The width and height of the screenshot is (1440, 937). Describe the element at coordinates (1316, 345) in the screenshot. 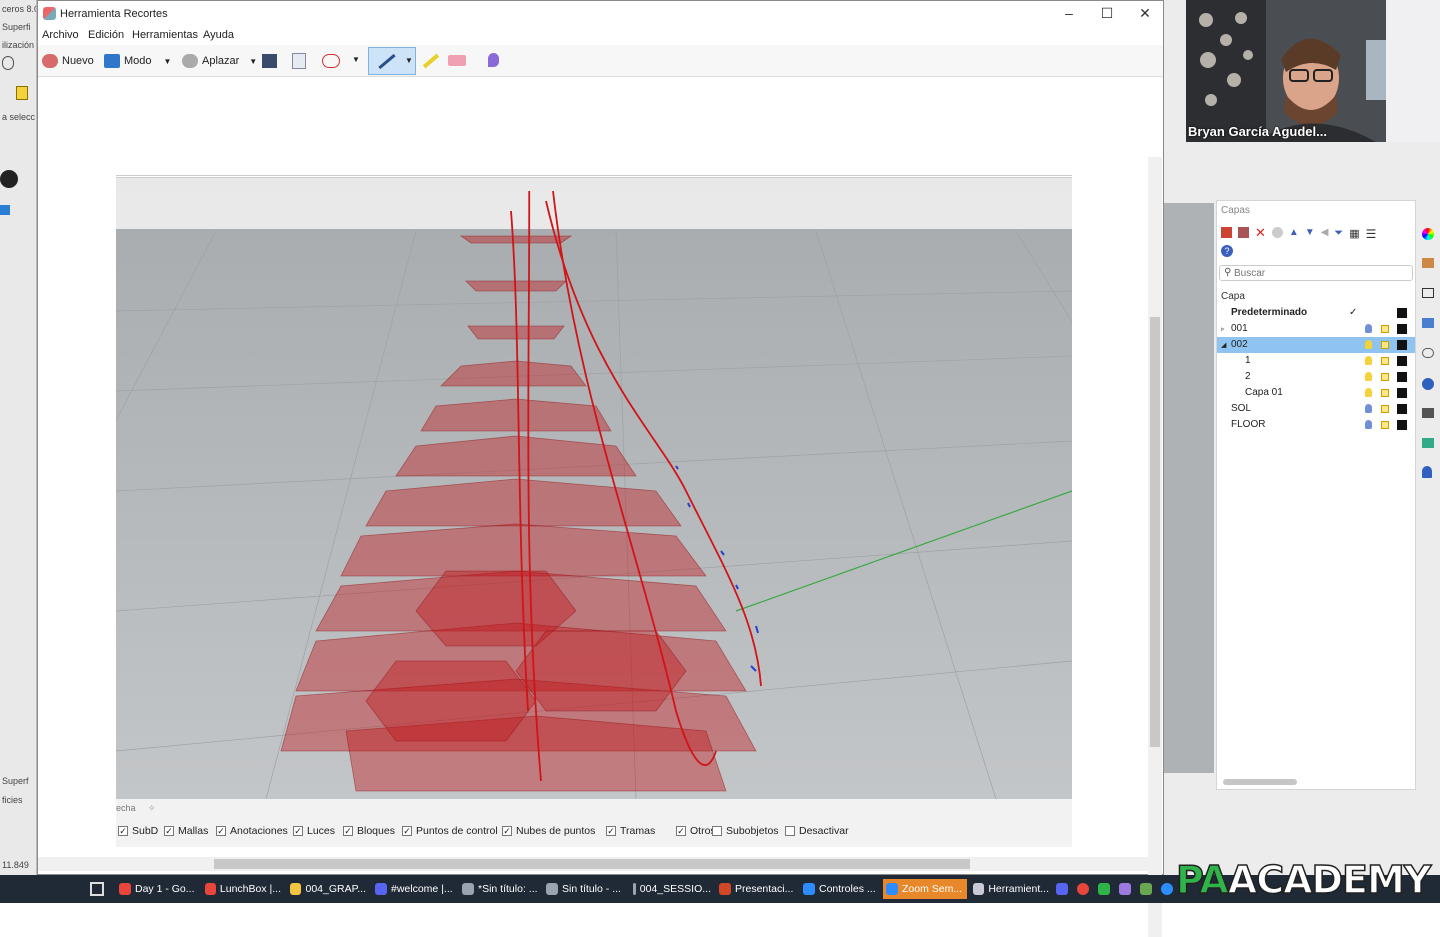

I see `layer-row: ◢ 002` at that location.